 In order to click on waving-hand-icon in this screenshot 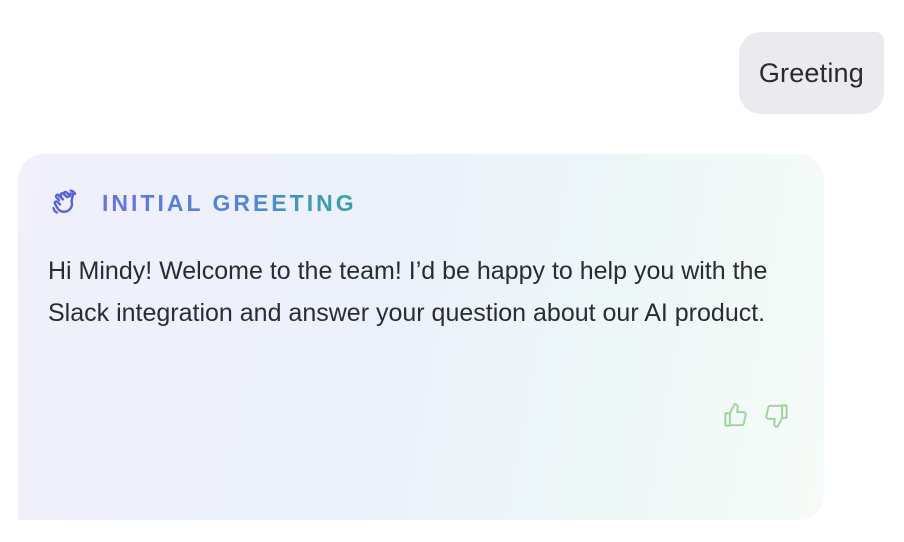, I will do `click(65, 203)`.